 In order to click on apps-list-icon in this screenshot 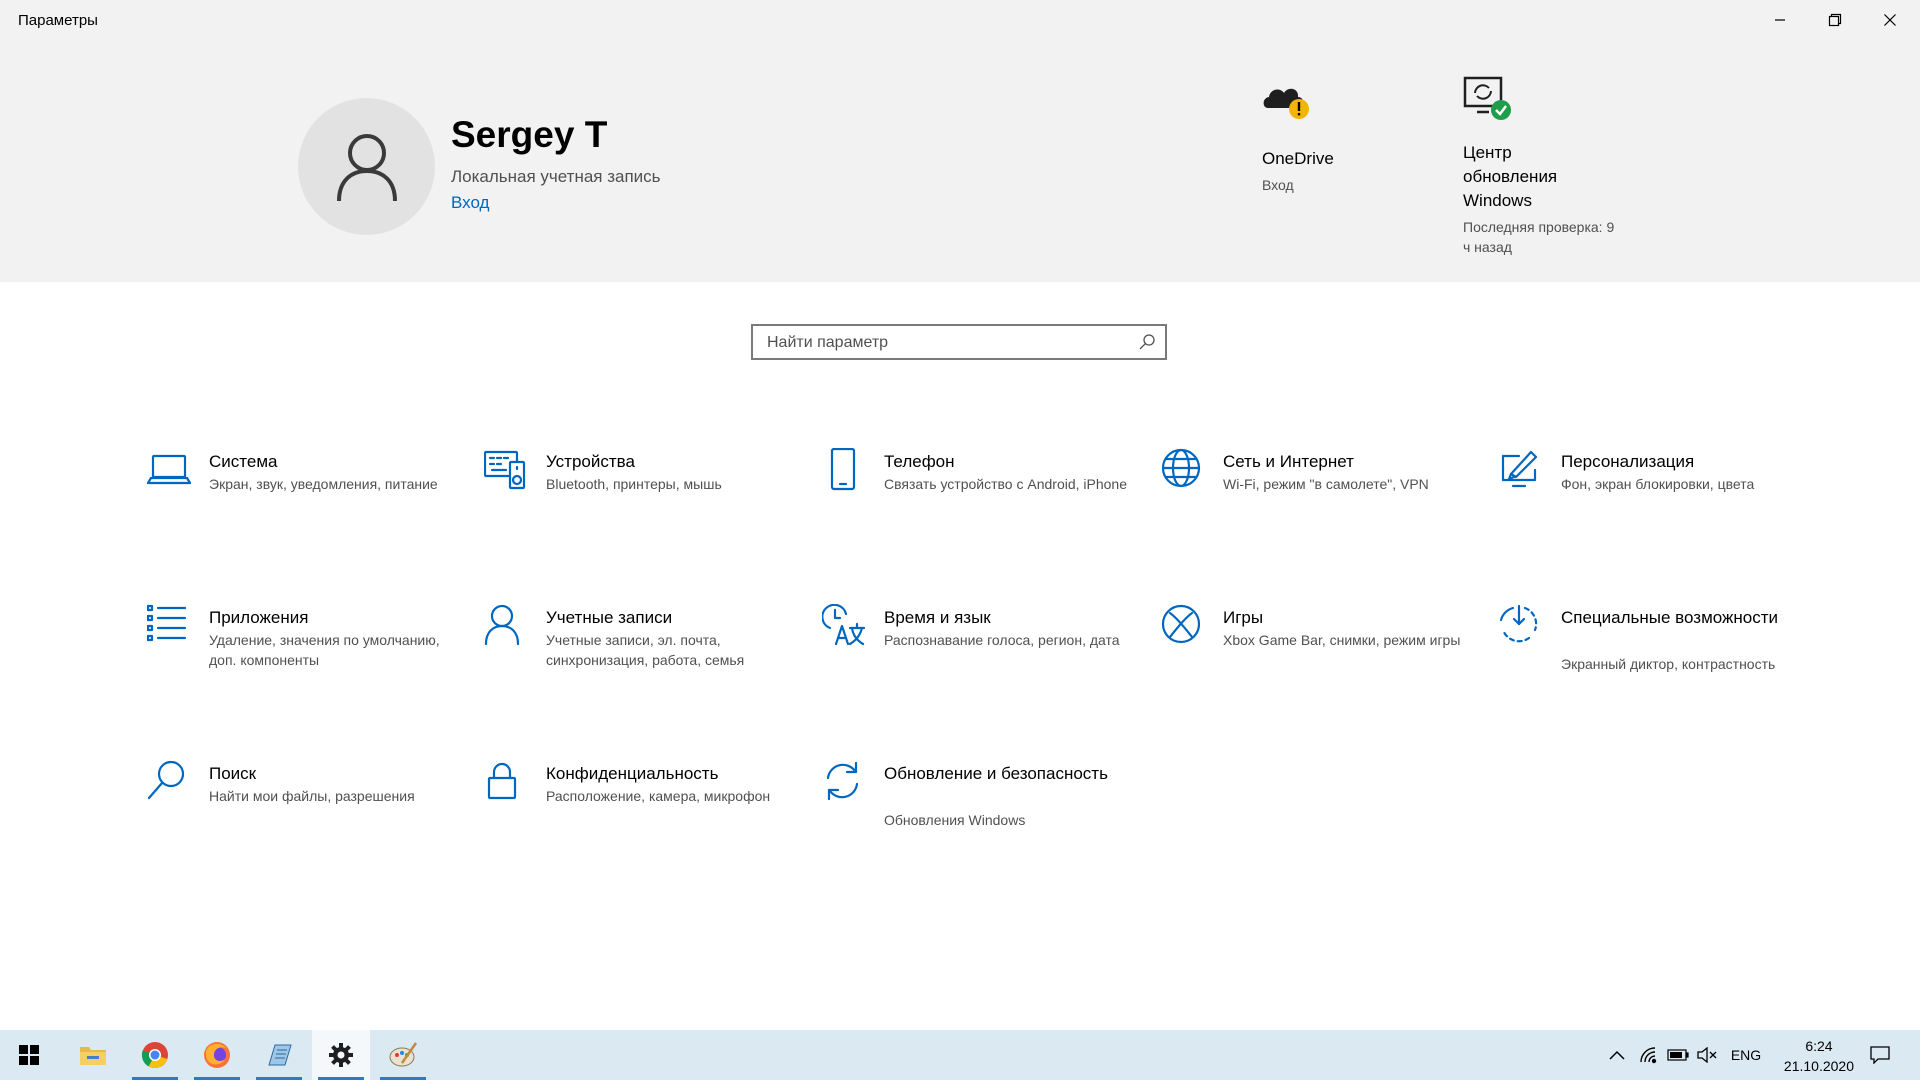, I will do `click(168, 626)`.